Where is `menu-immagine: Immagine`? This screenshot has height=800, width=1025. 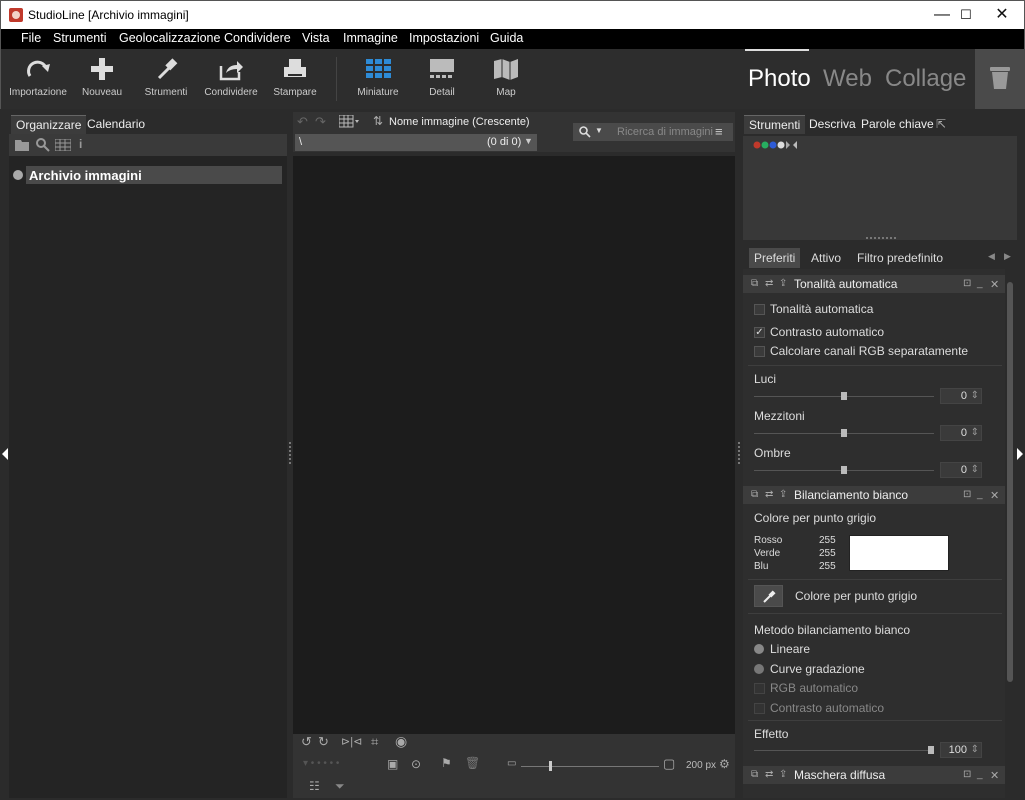
menu-immagine: Immagine is located at coordinates (370, 38).